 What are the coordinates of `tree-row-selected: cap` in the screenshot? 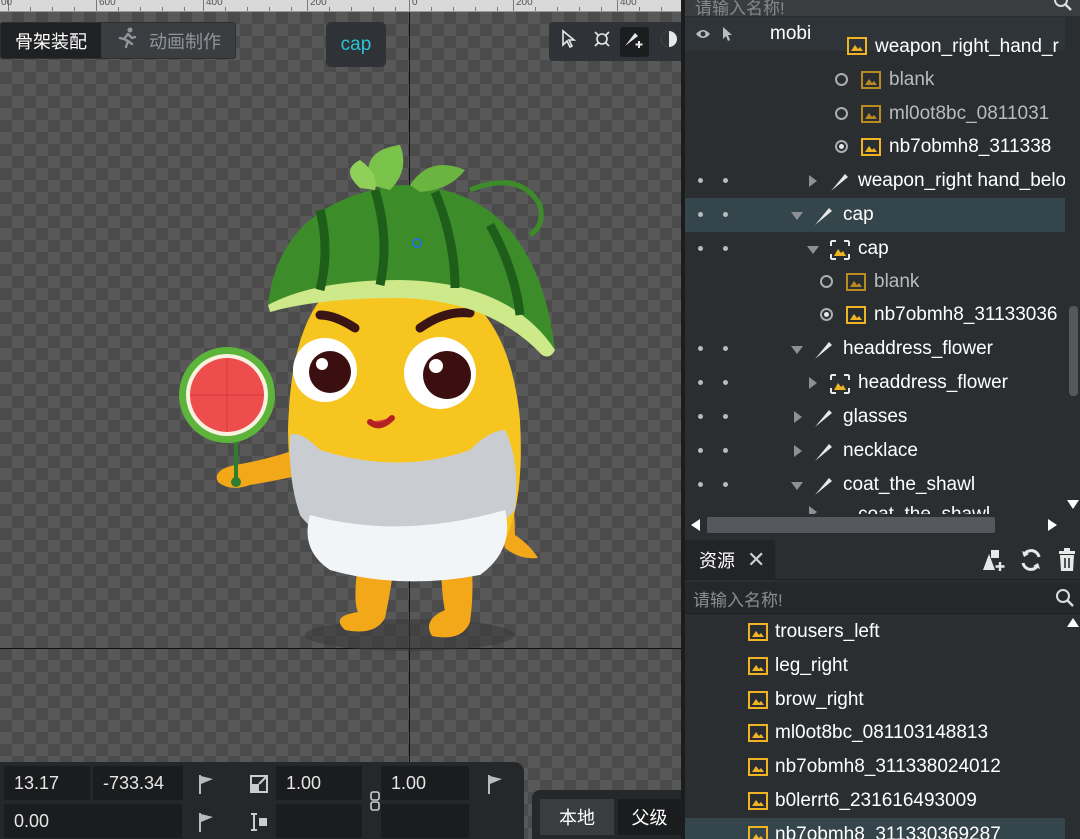 It's located at (875, 215).